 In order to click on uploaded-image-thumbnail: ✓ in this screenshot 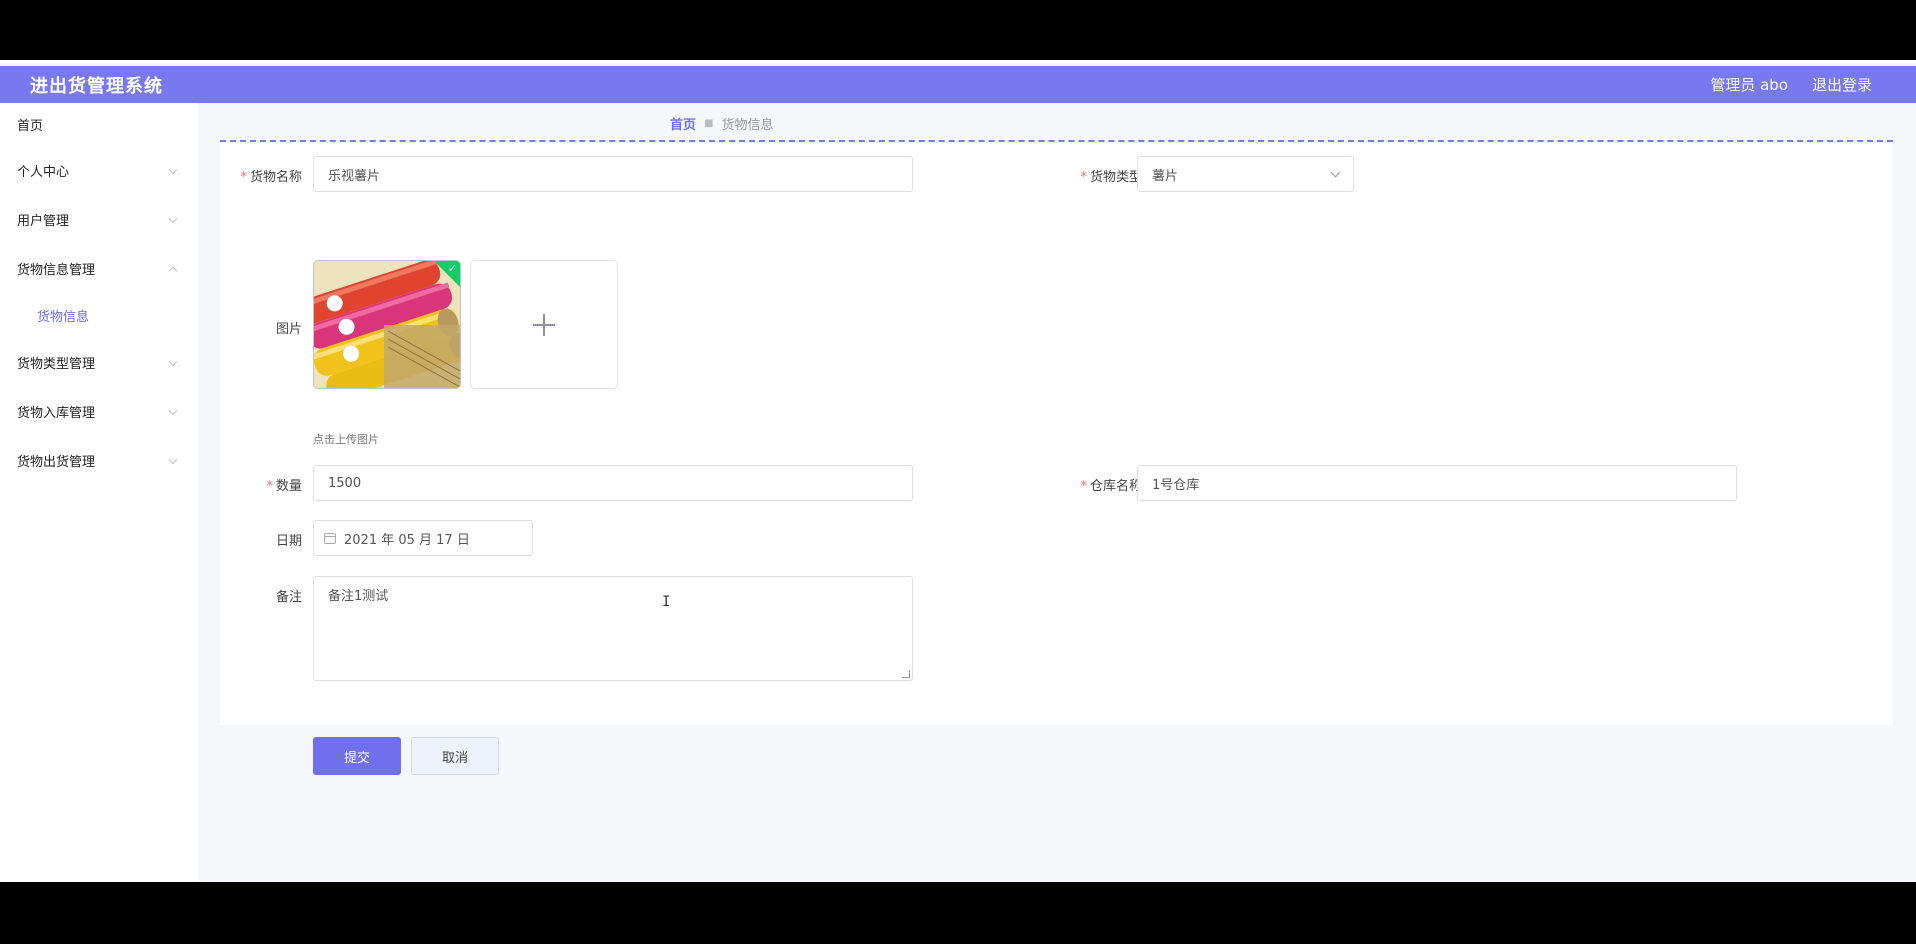, I will do `click(387, 324)`.